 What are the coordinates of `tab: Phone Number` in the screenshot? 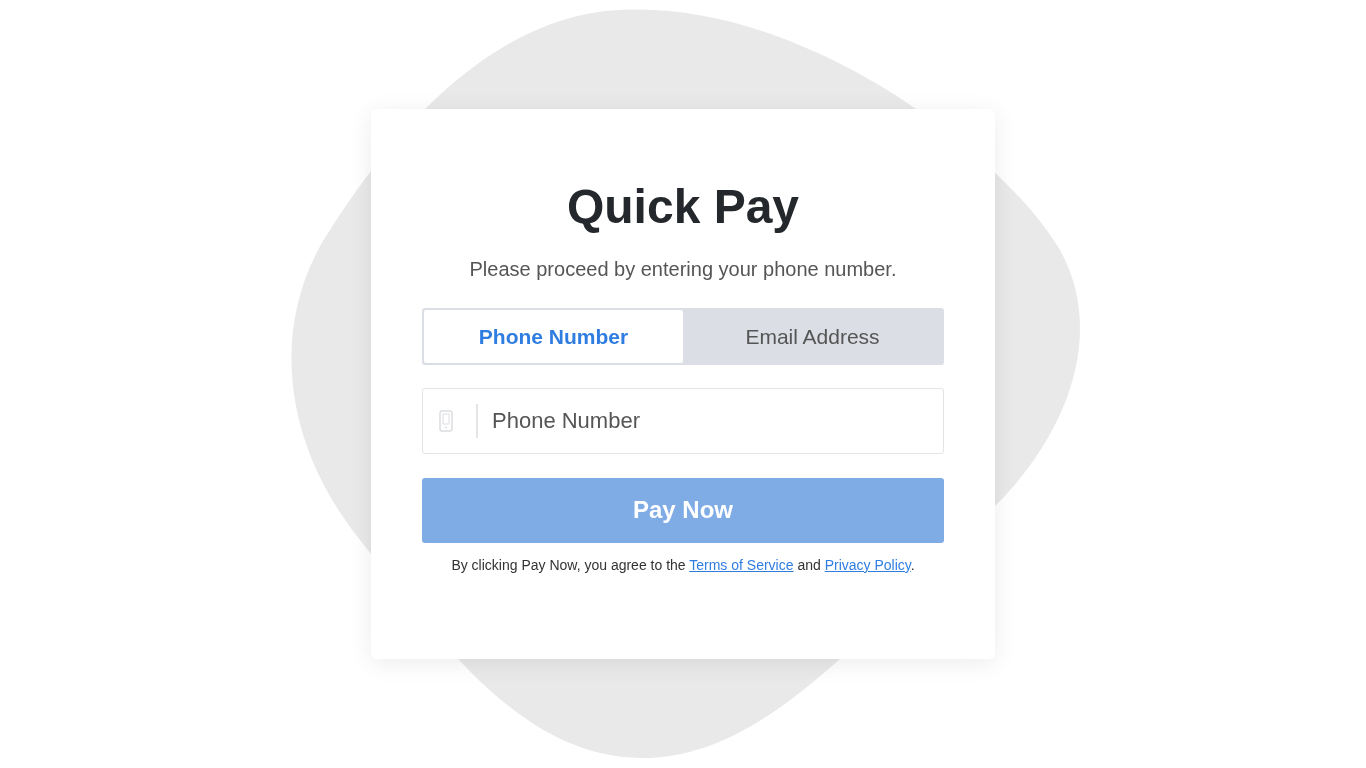 It's located at (553, 336).